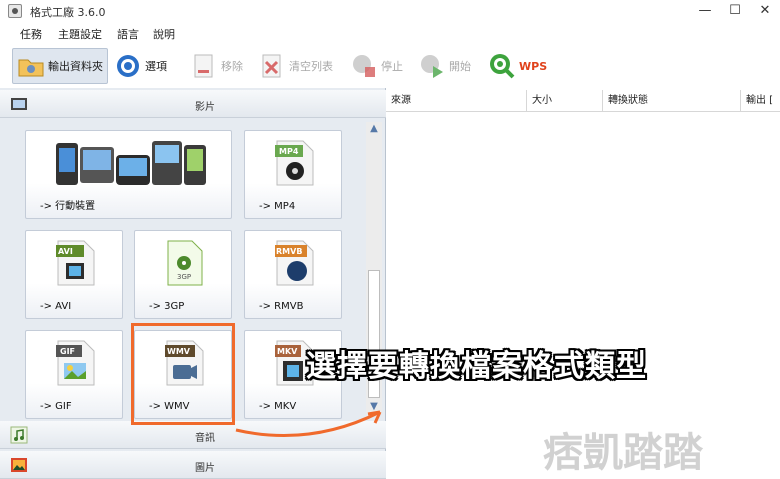  What do you see at coordinates (293, 274) in the screenshot?
I see `tile-rmvb: RMVB -> RMVB` at bounding box center [293, 274].